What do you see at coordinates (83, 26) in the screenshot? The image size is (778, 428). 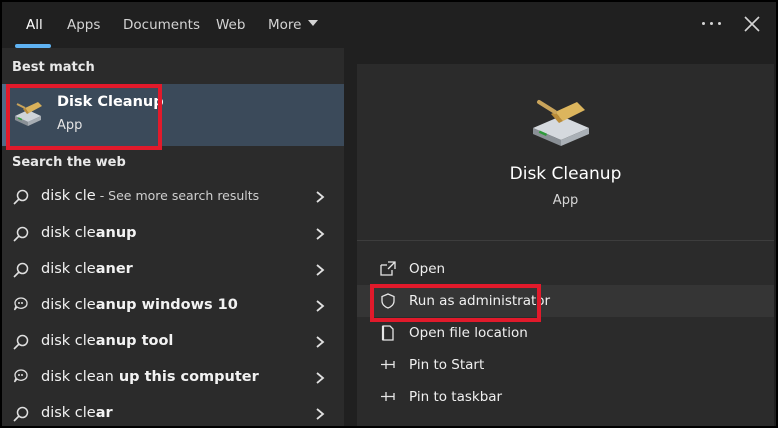 I see `tab-apps: Apps` at bounding box center [83, 26].